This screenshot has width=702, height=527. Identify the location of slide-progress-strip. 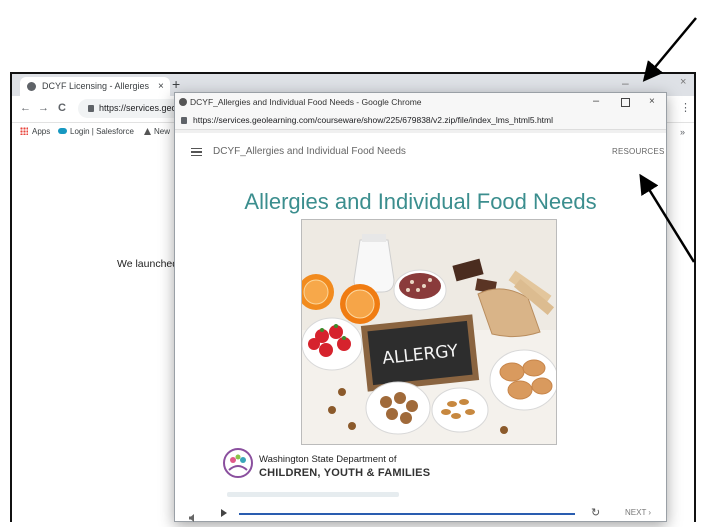
(313, 494).